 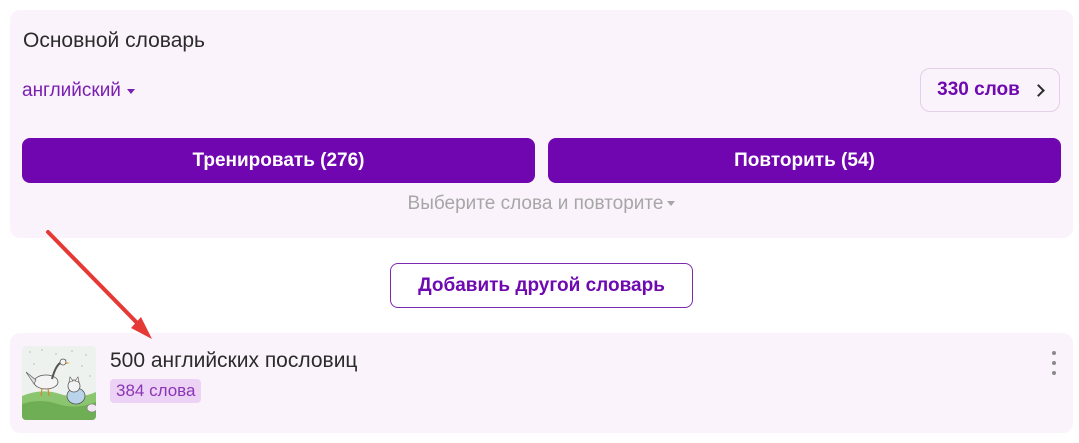 I want to click on train-button: Тренировать (276), so click(x=278, y=160).